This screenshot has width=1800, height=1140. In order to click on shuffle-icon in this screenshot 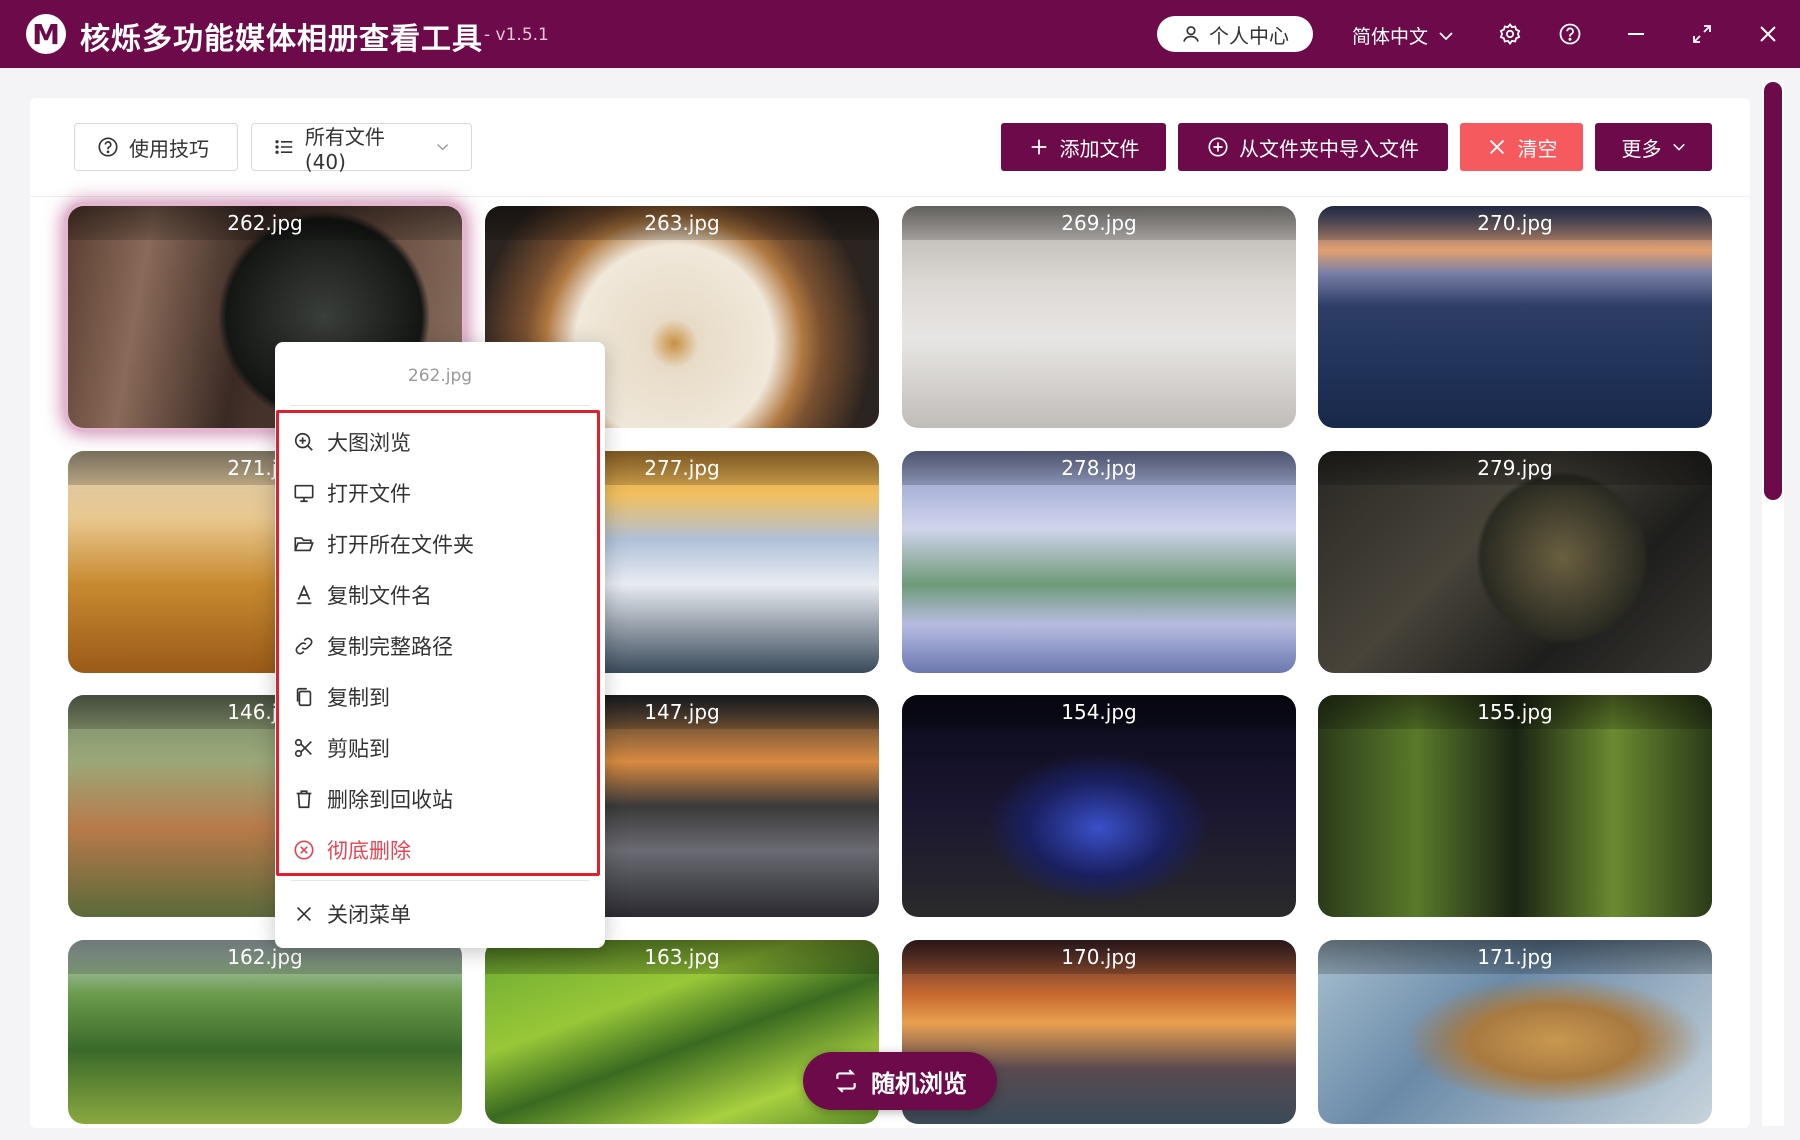, I will do `click(846, 1081)`.